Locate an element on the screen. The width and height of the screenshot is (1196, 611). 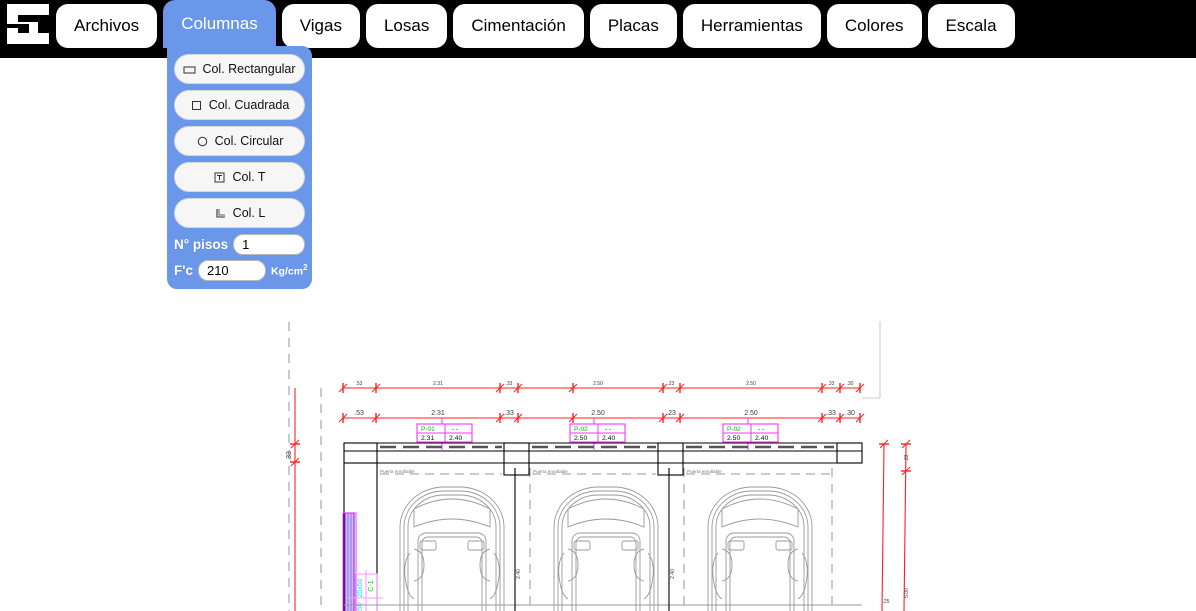
menu-colores: Colores is located at coordinates (874, 26).